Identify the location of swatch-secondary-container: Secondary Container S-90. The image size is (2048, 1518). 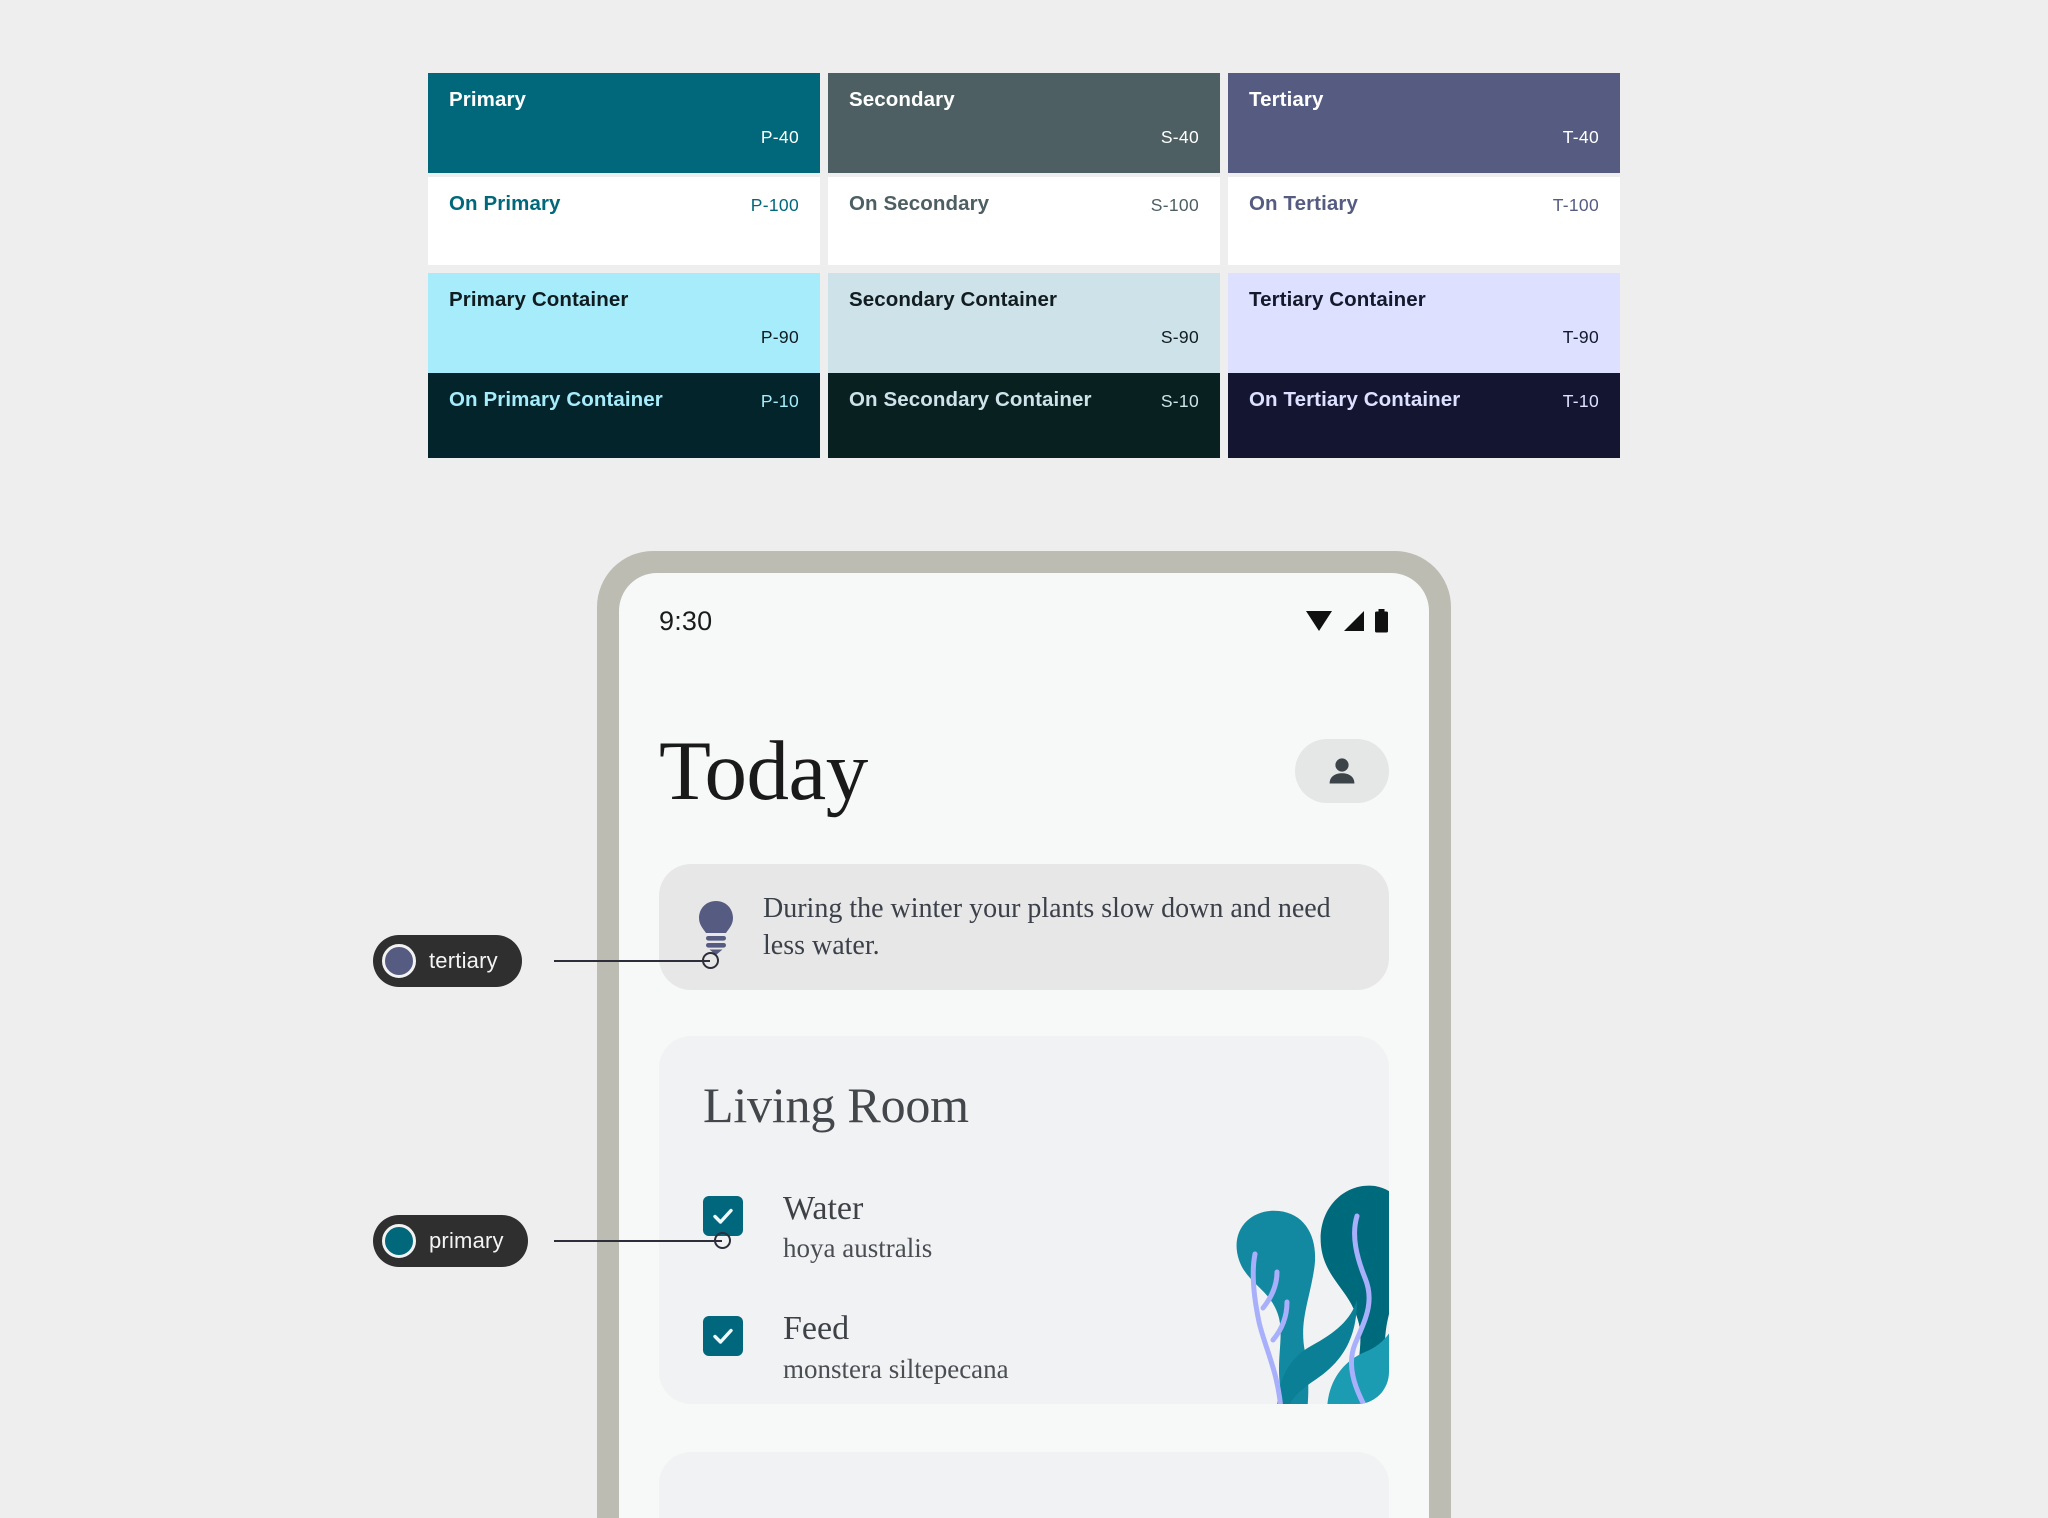
(1024, 323).